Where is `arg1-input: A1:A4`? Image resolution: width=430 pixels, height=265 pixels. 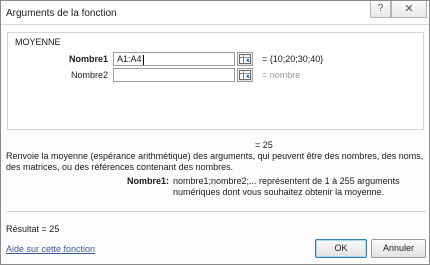 arg1-input: A1:A4 is located at coordinates (174, 59).